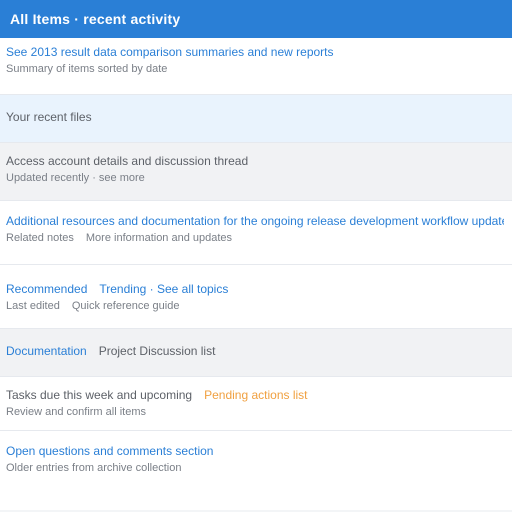 The width and height of the screenshot is (512, 512). What do you see at coordinates (76, 412) in the screenshot?
I see `item-subtitle: Review and confirm all items` at bounding box center [76, 412].